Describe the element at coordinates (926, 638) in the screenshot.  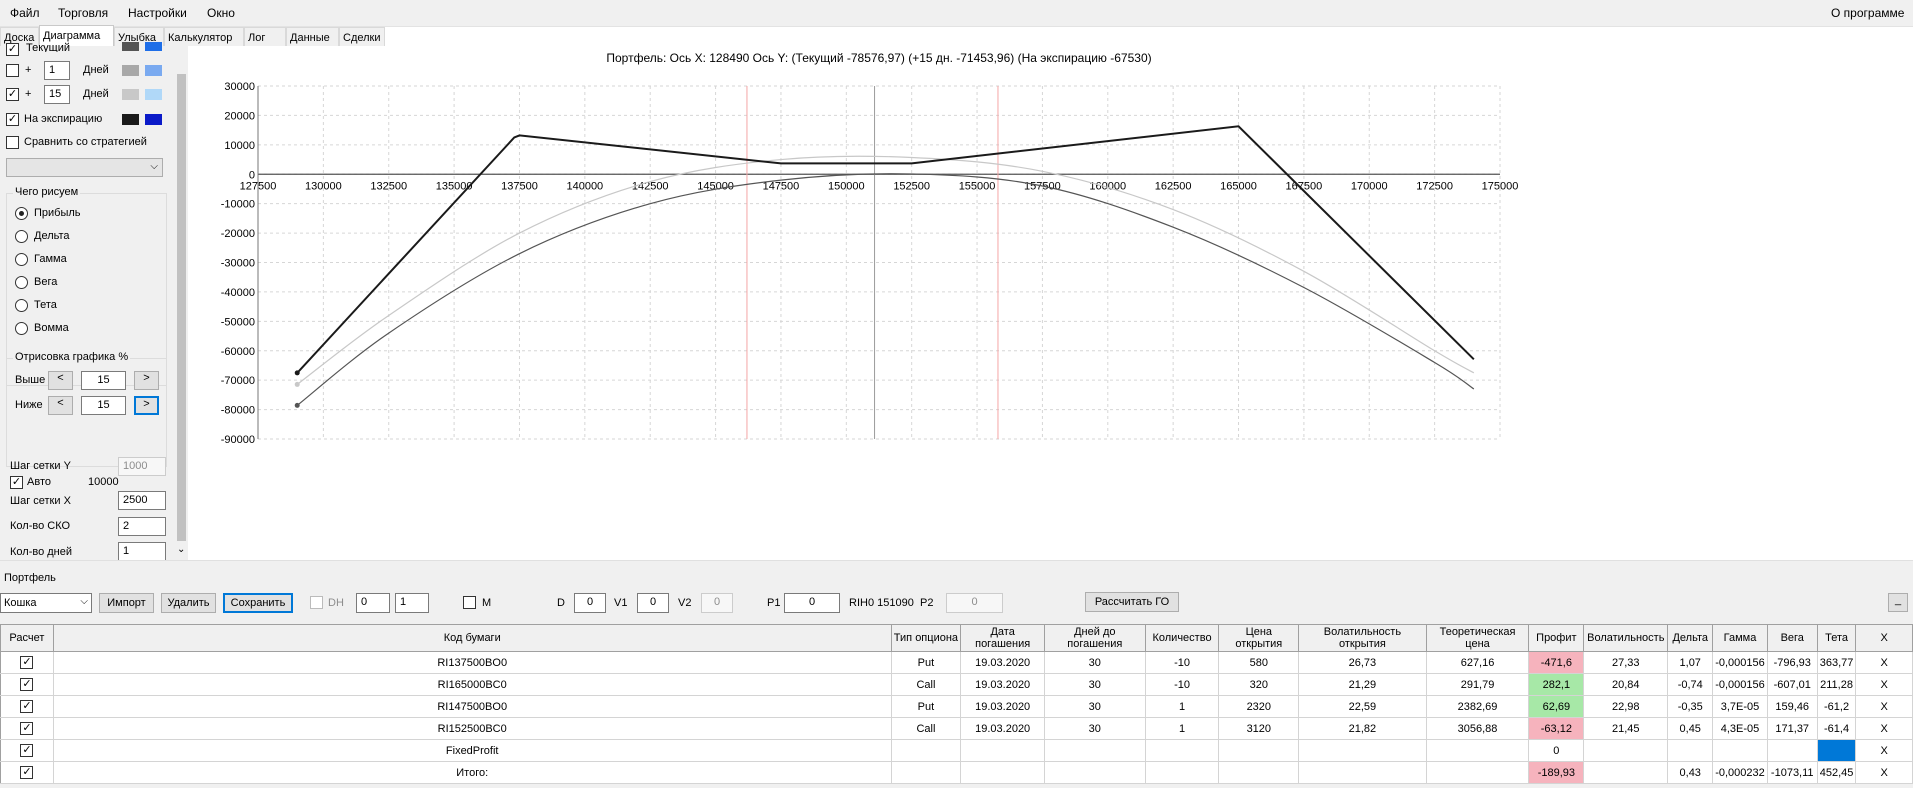
I see `grid-header-cell: Тип опциона` at that location.